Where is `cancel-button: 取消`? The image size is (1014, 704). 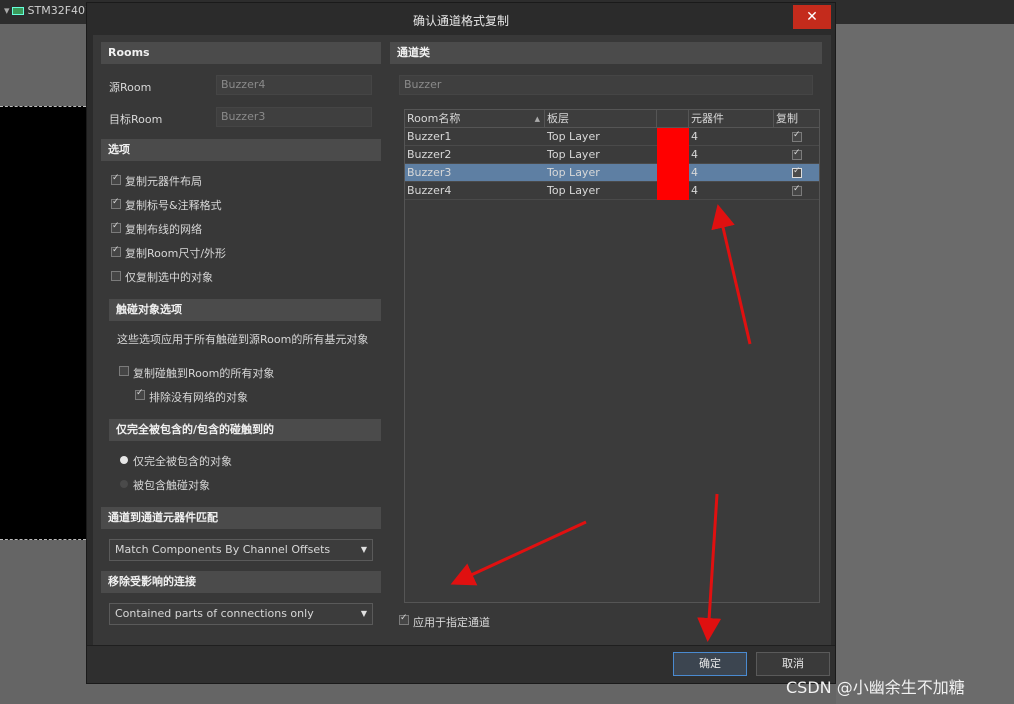 cancel-button: 取消 is located at coordinates (793, 664).